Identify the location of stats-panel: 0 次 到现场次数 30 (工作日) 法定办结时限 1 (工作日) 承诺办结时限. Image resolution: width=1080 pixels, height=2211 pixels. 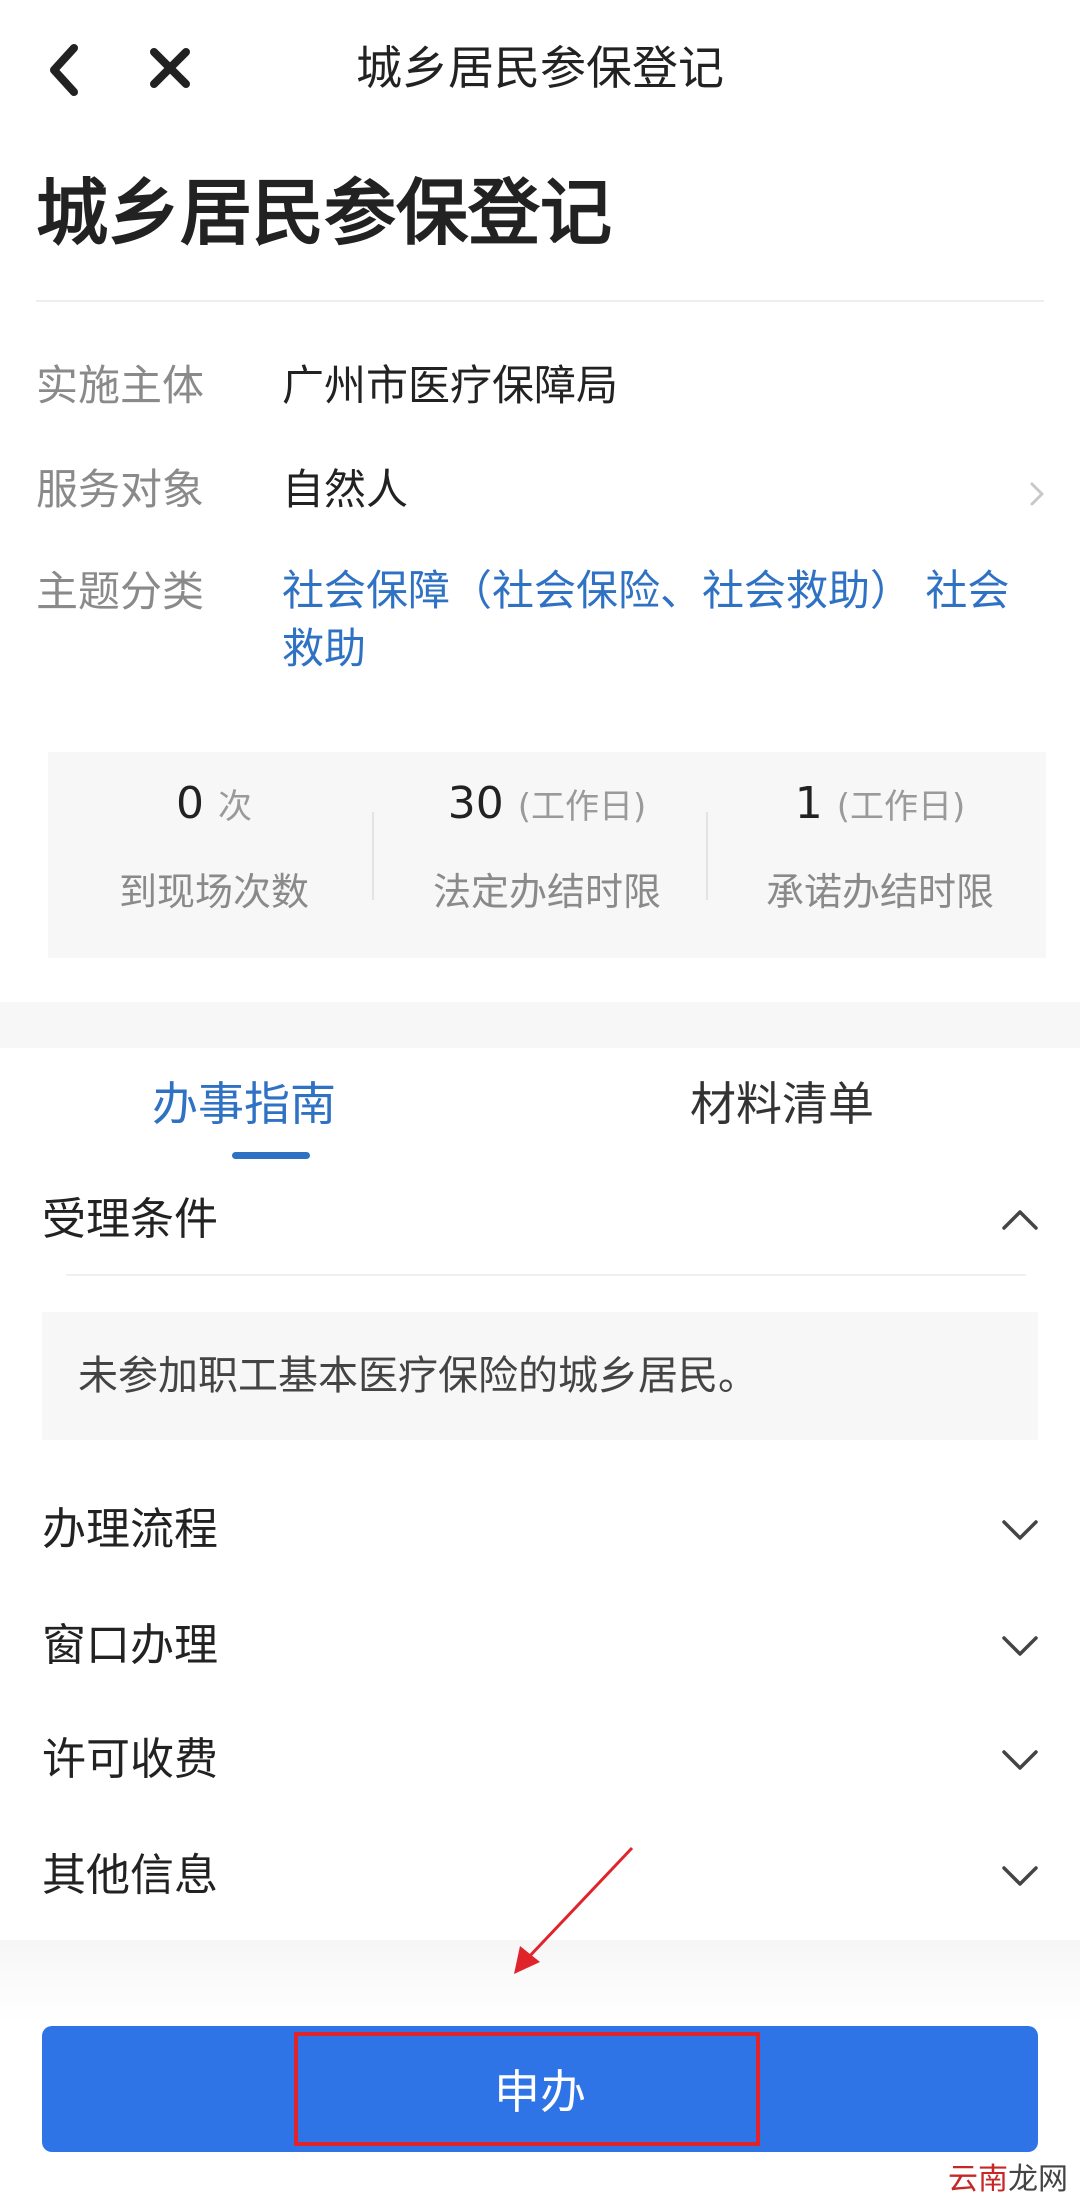
(547, 855).